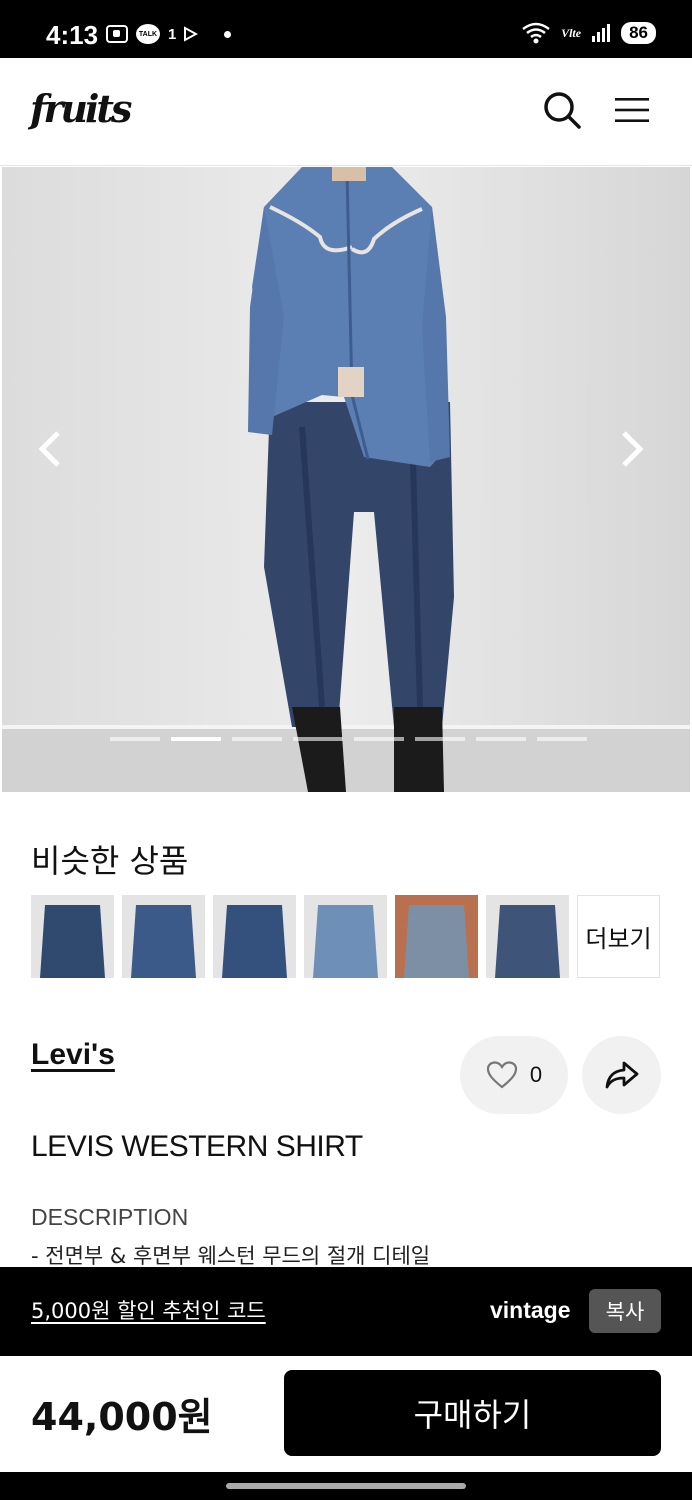 The width and height of the screenshot is (692, 1500). I want to click on similar-products-title: 비슷한 상품, so click(110, 861).